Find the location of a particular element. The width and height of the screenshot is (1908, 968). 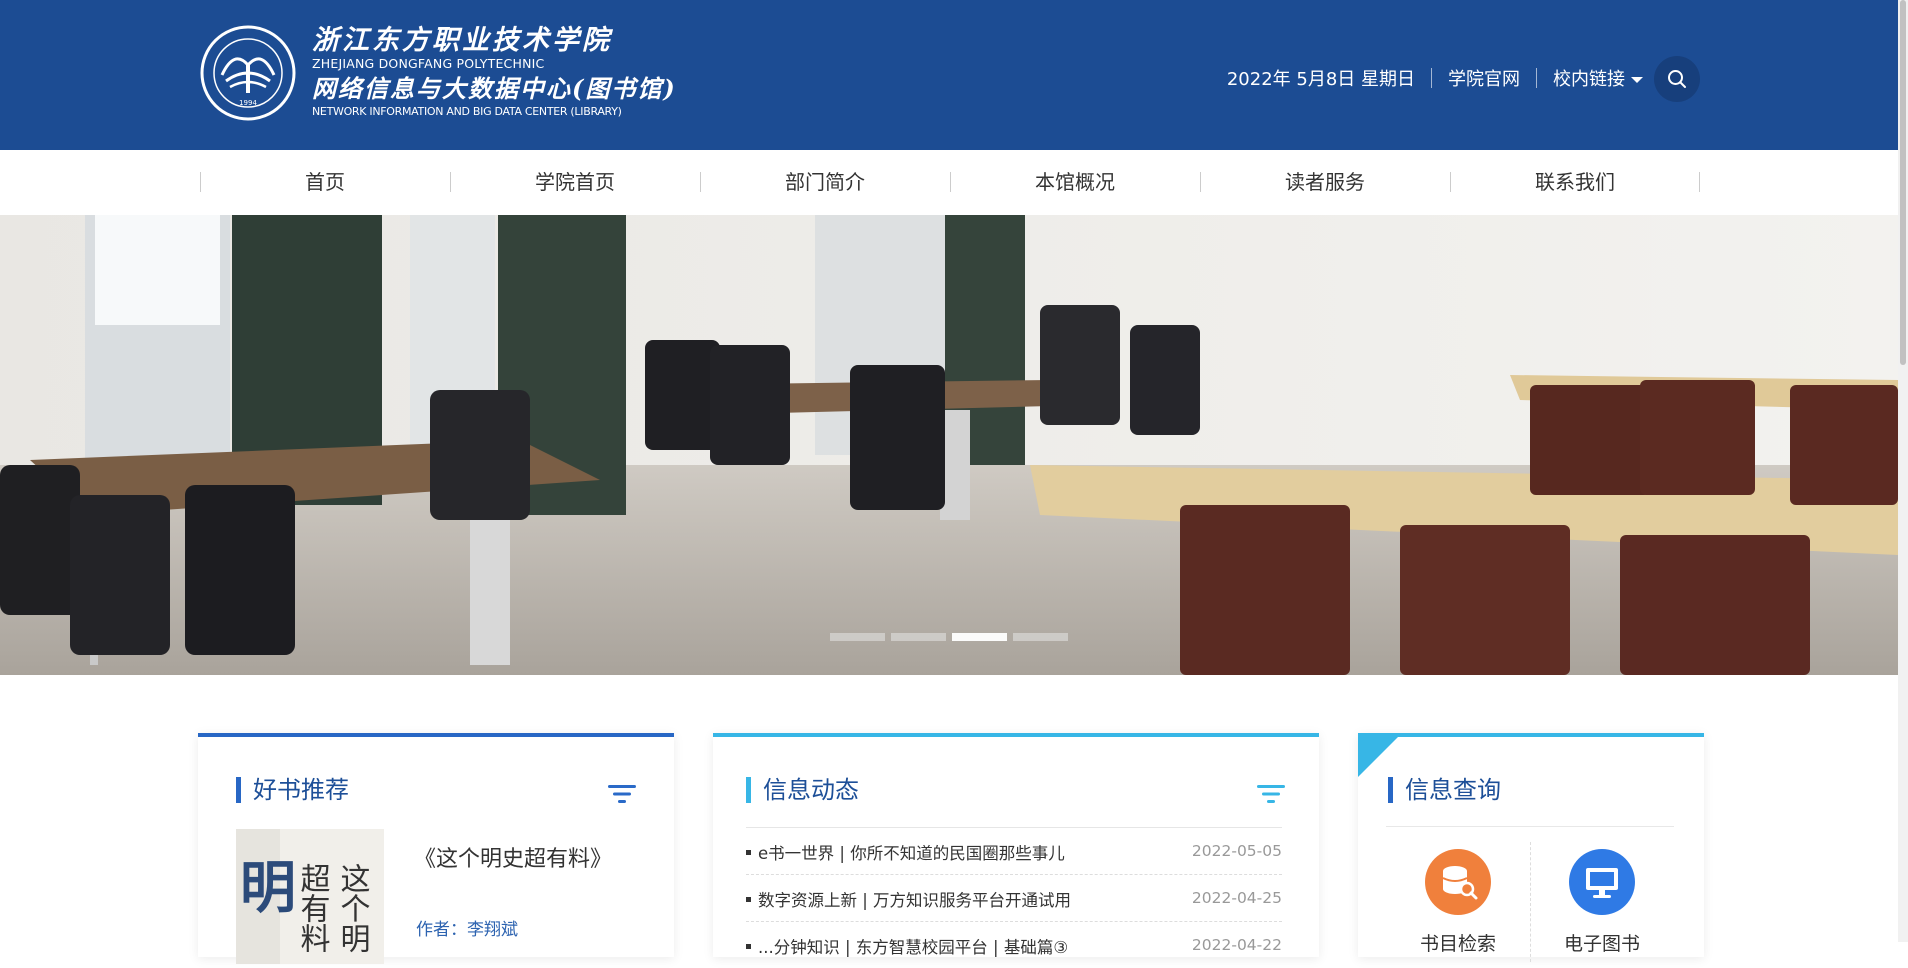

main-nav: 首页 学院首页 部门简介 本馆概况 读者服务 联系我们 is located at coordinates (950, 182).